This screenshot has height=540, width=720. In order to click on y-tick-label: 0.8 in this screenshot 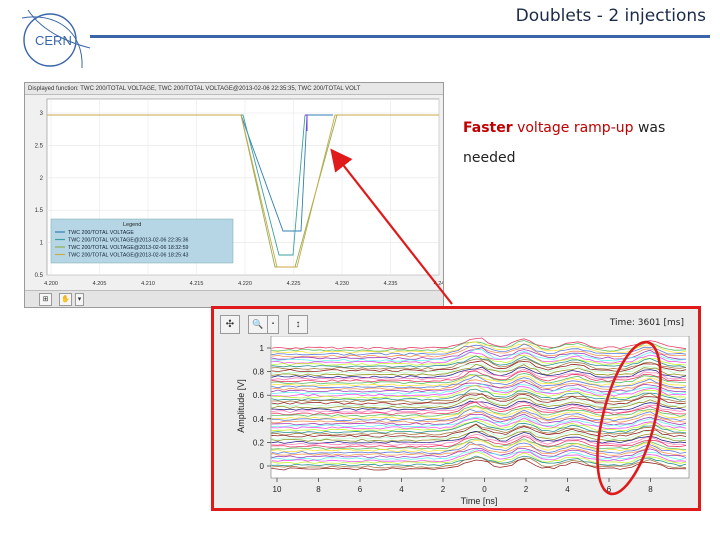, I will do `click(259, 372)`.